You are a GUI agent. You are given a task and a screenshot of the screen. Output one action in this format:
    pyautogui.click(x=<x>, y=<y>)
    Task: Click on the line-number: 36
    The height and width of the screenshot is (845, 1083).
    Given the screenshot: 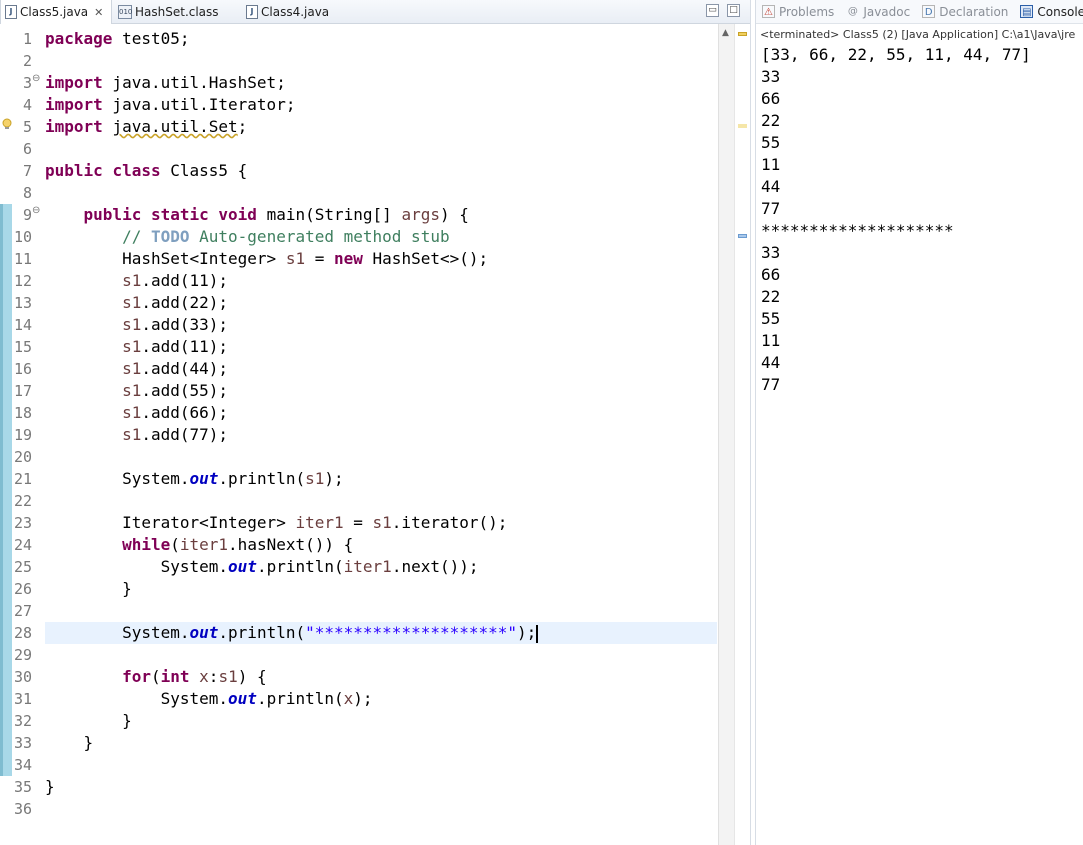 What is the action you would take?
    pyautogui.click(x=22, y=809)
    